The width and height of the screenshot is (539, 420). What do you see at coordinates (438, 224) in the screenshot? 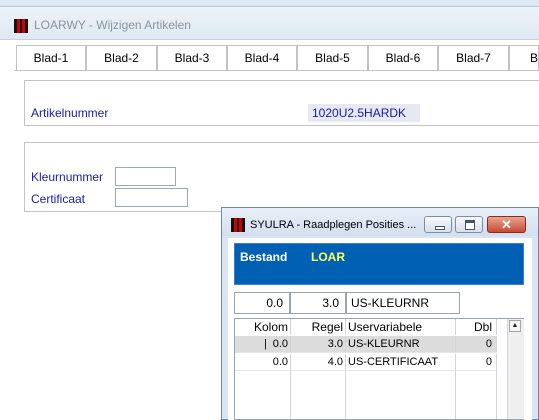
I see `minimize-button` at bounding box center [438, 224].